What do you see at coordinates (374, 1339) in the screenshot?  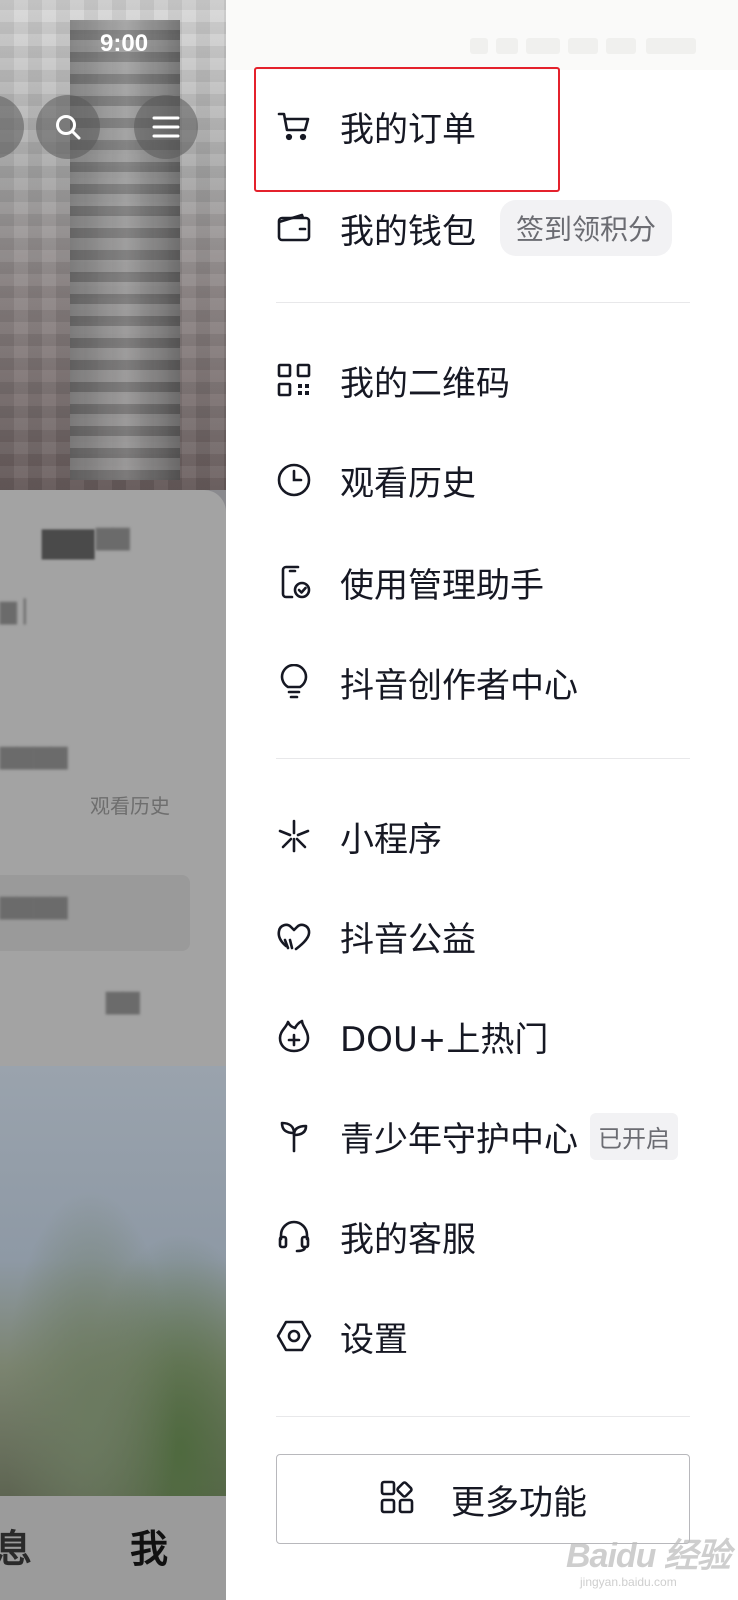 I see `menu-item-label: 设置` at bounding box center [374, 1339].